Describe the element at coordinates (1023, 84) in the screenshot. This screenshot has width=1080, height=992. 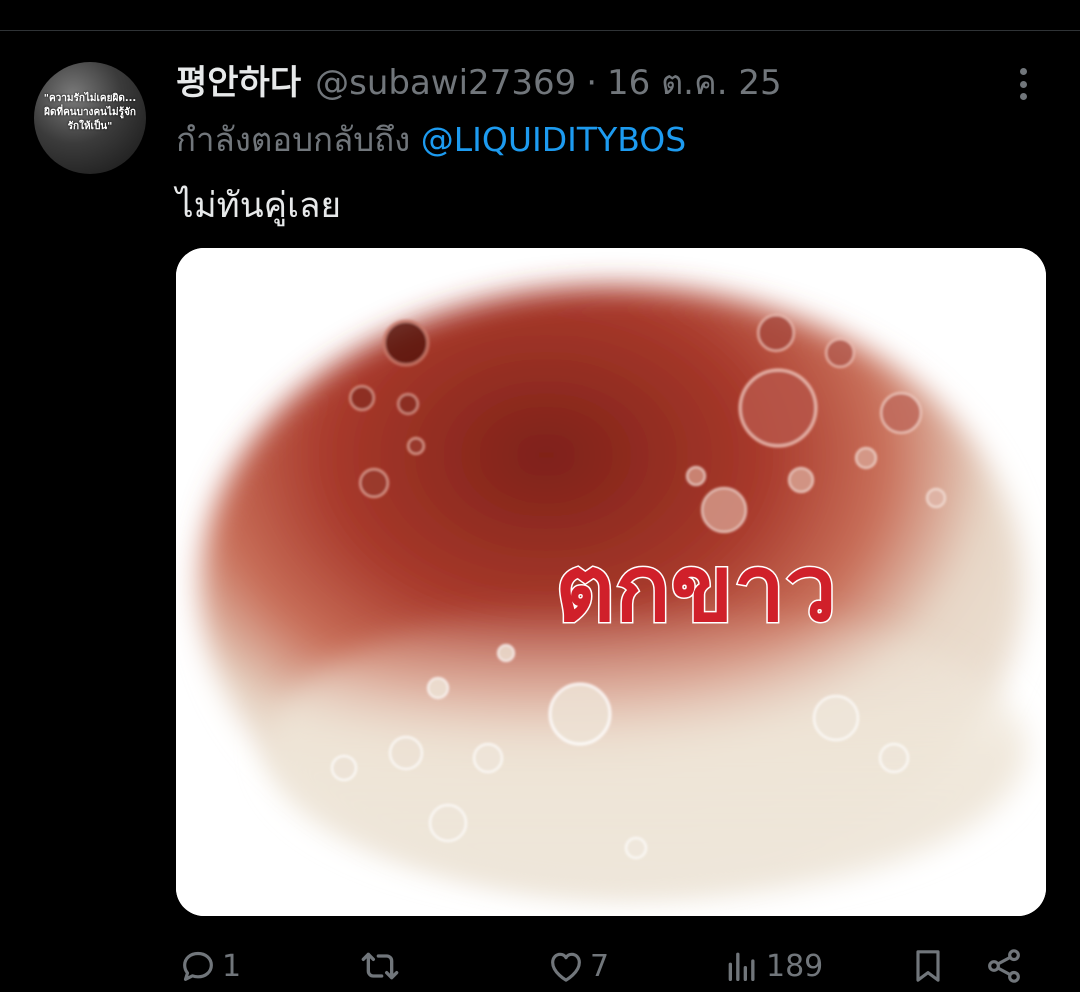
I see `more-icon` at that location.